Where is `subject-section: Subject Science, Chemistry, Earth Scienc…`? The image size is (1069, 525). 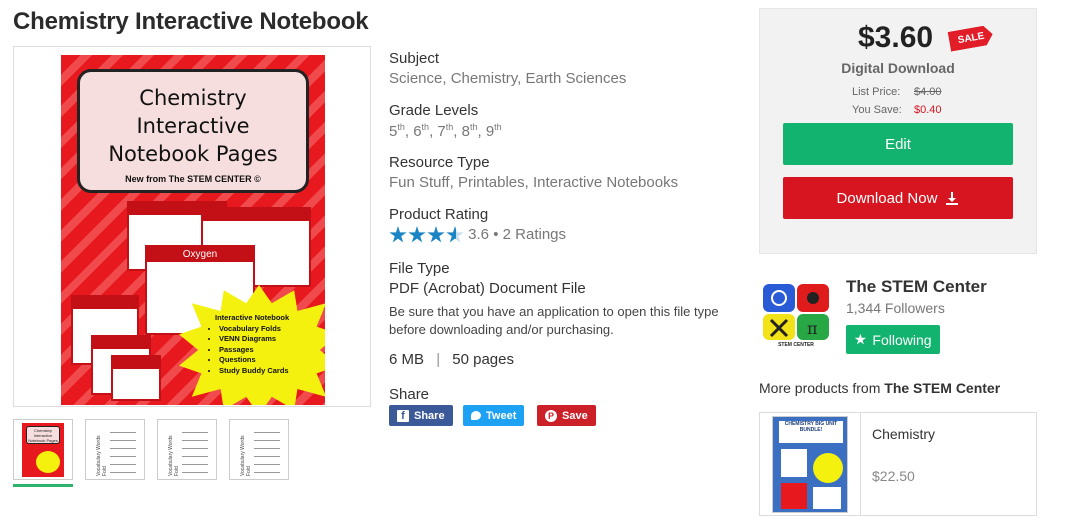
subject-section: Subject Science, Chemistry, Earth Scienc… is located at coordinates (508, 68).